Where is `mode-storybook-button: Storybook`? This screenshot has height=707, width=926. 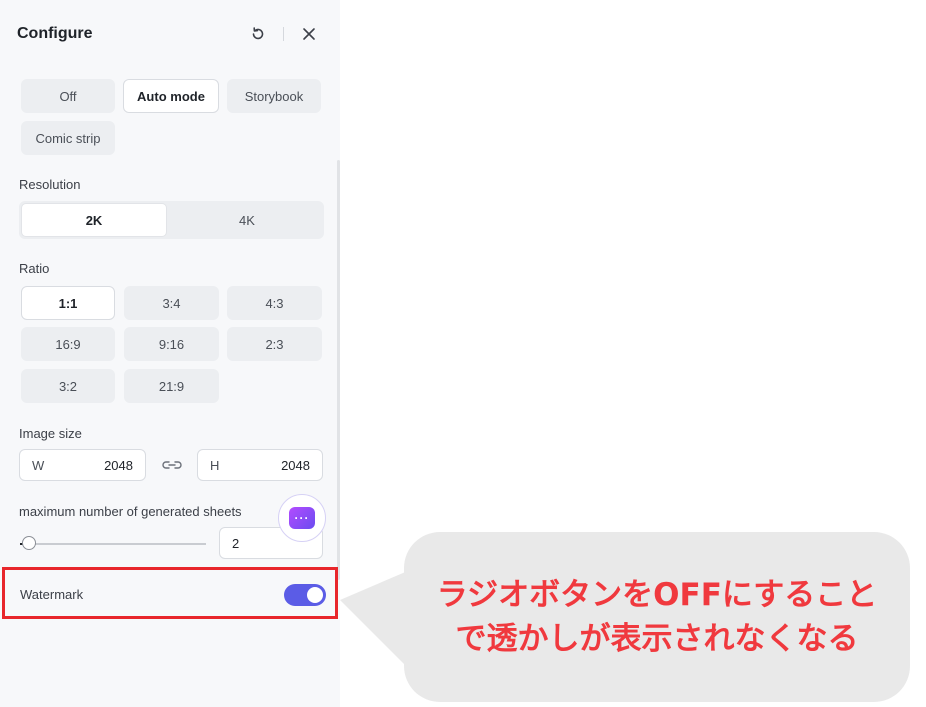 mode-storybook-button: Storybook is located at coordinates (274, 96).